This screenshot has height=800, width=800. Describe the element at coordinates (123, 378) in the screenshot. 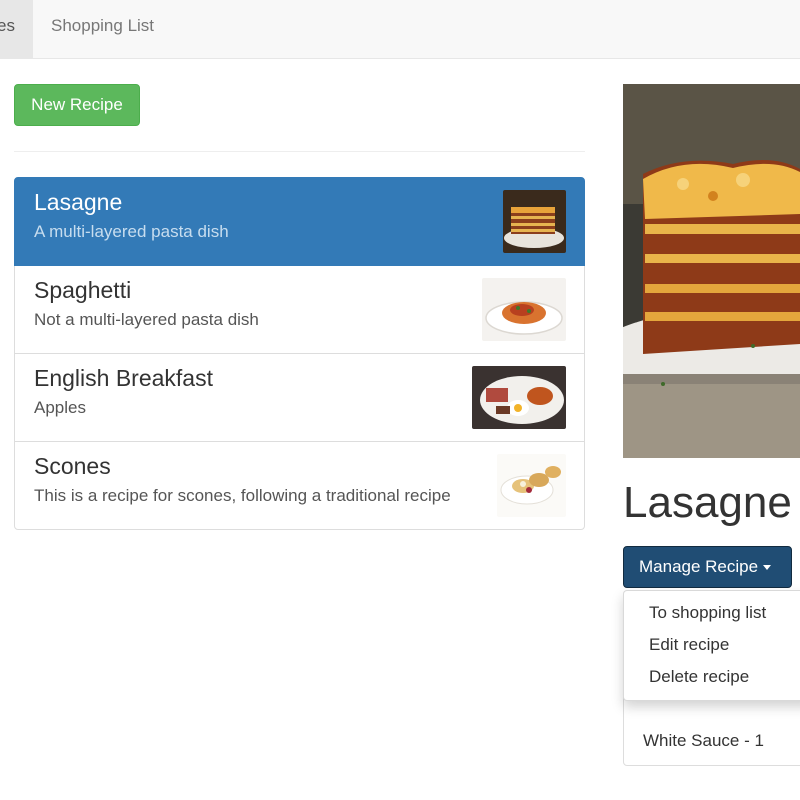

I see `recipe-name: English Breakfast` at that location.